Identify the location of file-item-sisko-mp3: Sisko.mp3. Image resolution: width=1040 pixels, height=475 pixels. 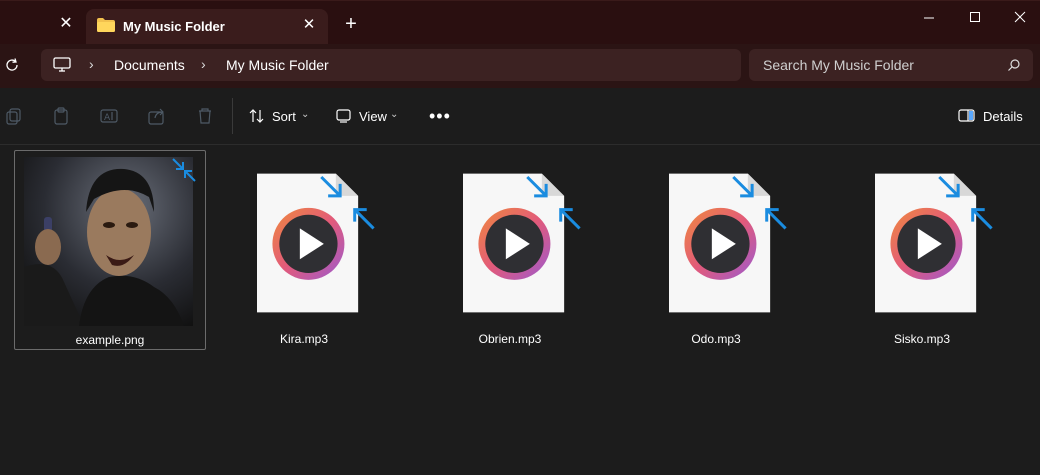
(922, 250).